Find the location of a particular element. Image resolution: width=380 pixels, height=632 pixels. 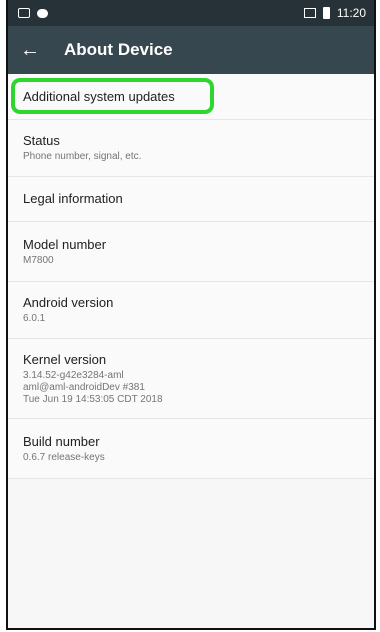

status-time: 11:20 is located at coordinates (351, 13).